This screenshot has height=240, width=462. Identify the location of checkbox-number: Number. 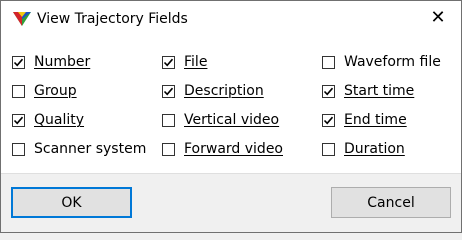
(51, 62).